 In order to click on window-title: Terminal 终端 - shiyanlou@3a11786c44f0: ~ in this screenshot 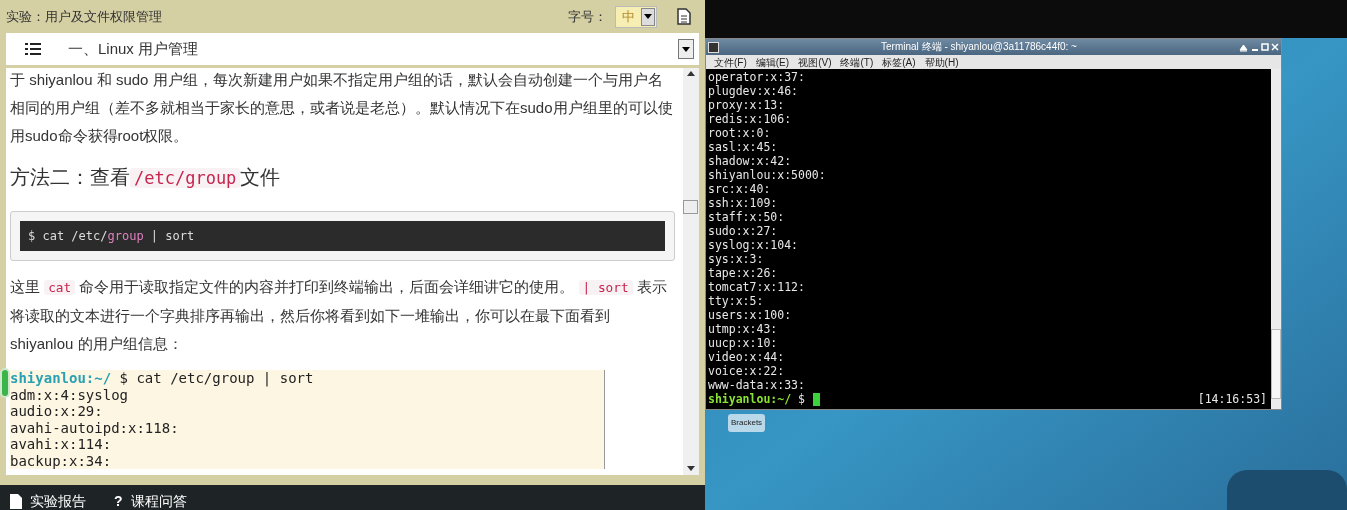, I will do `click(979, 47)`.